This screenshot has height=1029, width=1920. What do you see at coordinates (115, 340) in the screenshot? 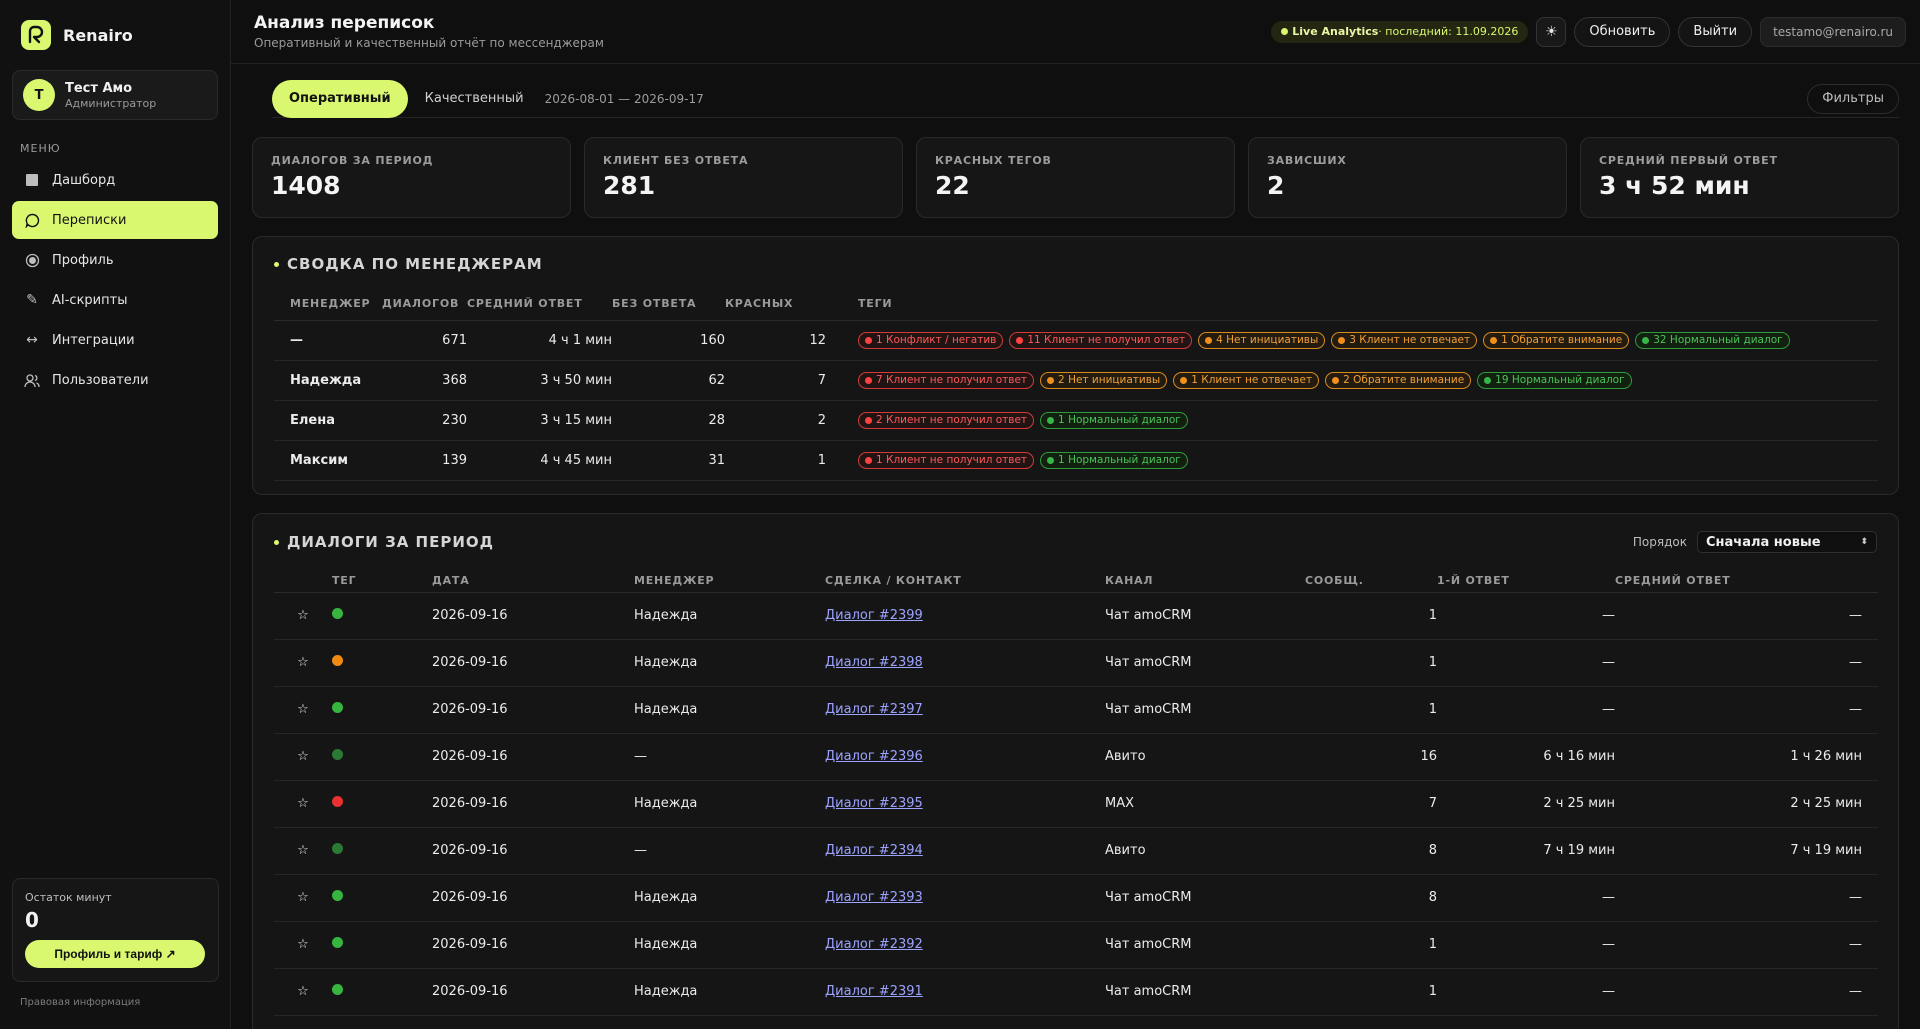
I see `sidebar-item-integrations: ↔ Интеграции` at bounding box center [115, 340].